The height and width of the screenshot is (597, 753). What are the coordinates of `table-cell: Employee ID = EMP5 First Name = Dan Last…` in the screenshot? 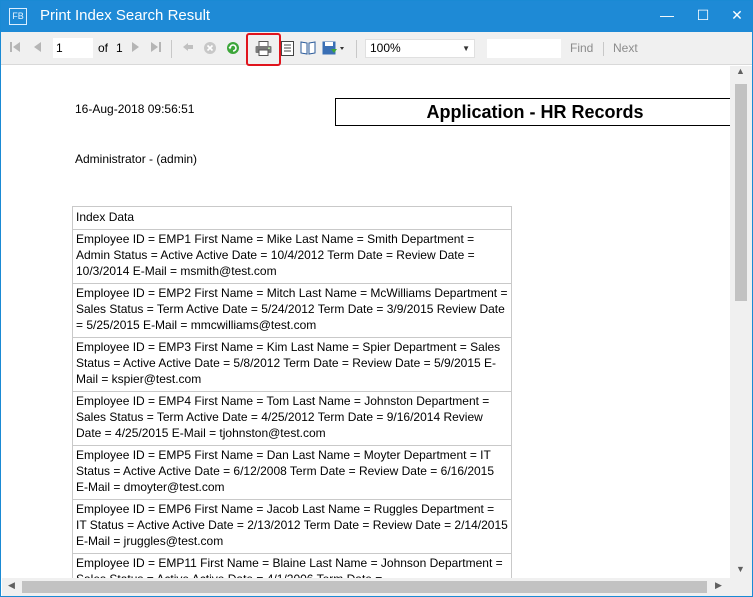 It's located at (292, 472).